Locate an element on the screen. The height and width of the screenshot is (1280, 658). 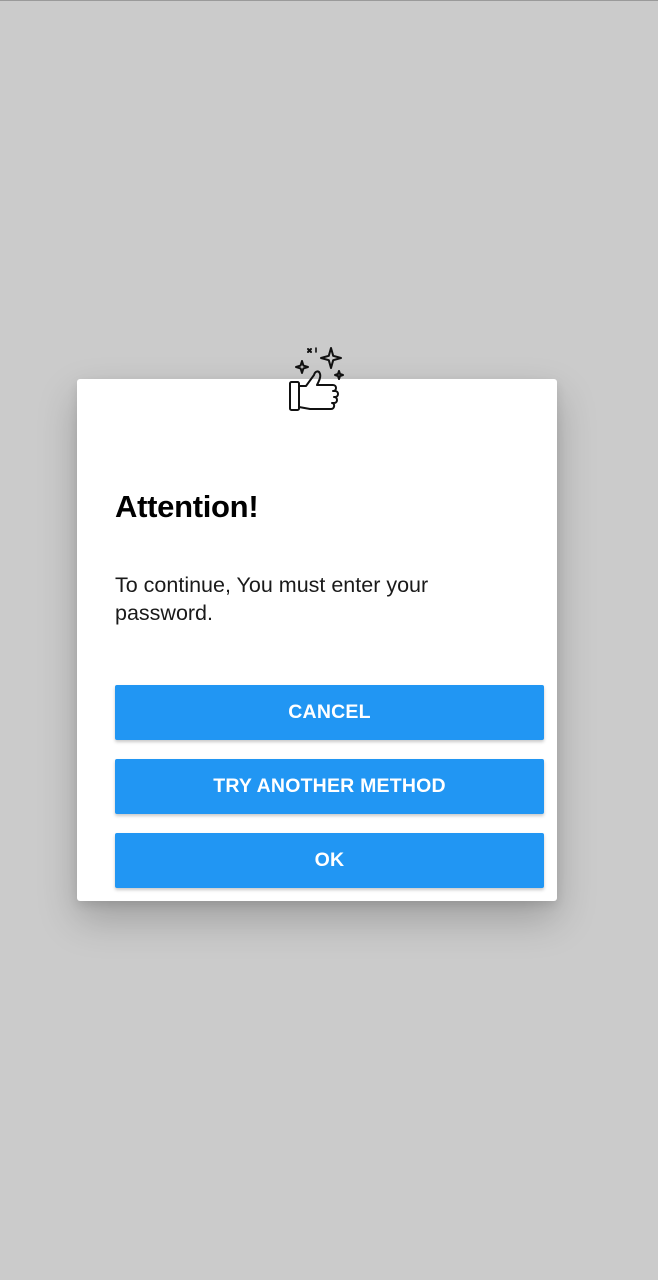
try-another-method-button: TRY ANOTHER METHOD is located at coordinates (329, 786).